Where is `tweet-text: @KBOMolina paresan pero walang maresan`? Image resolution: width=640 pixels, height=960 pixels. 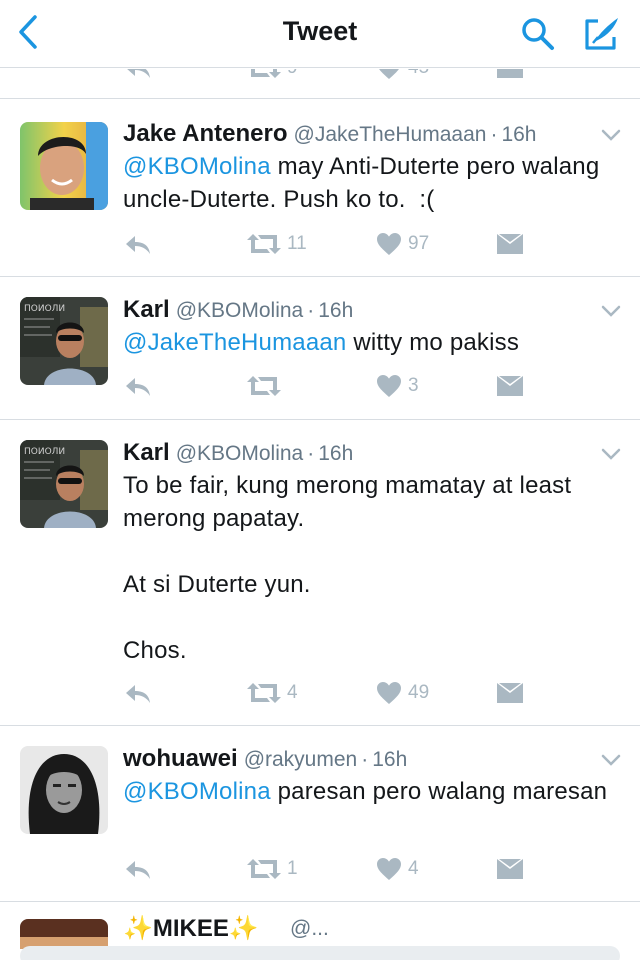 tweet-text: @KBOMolina paresan pero walang maresan is located at coordinates (373, 791).